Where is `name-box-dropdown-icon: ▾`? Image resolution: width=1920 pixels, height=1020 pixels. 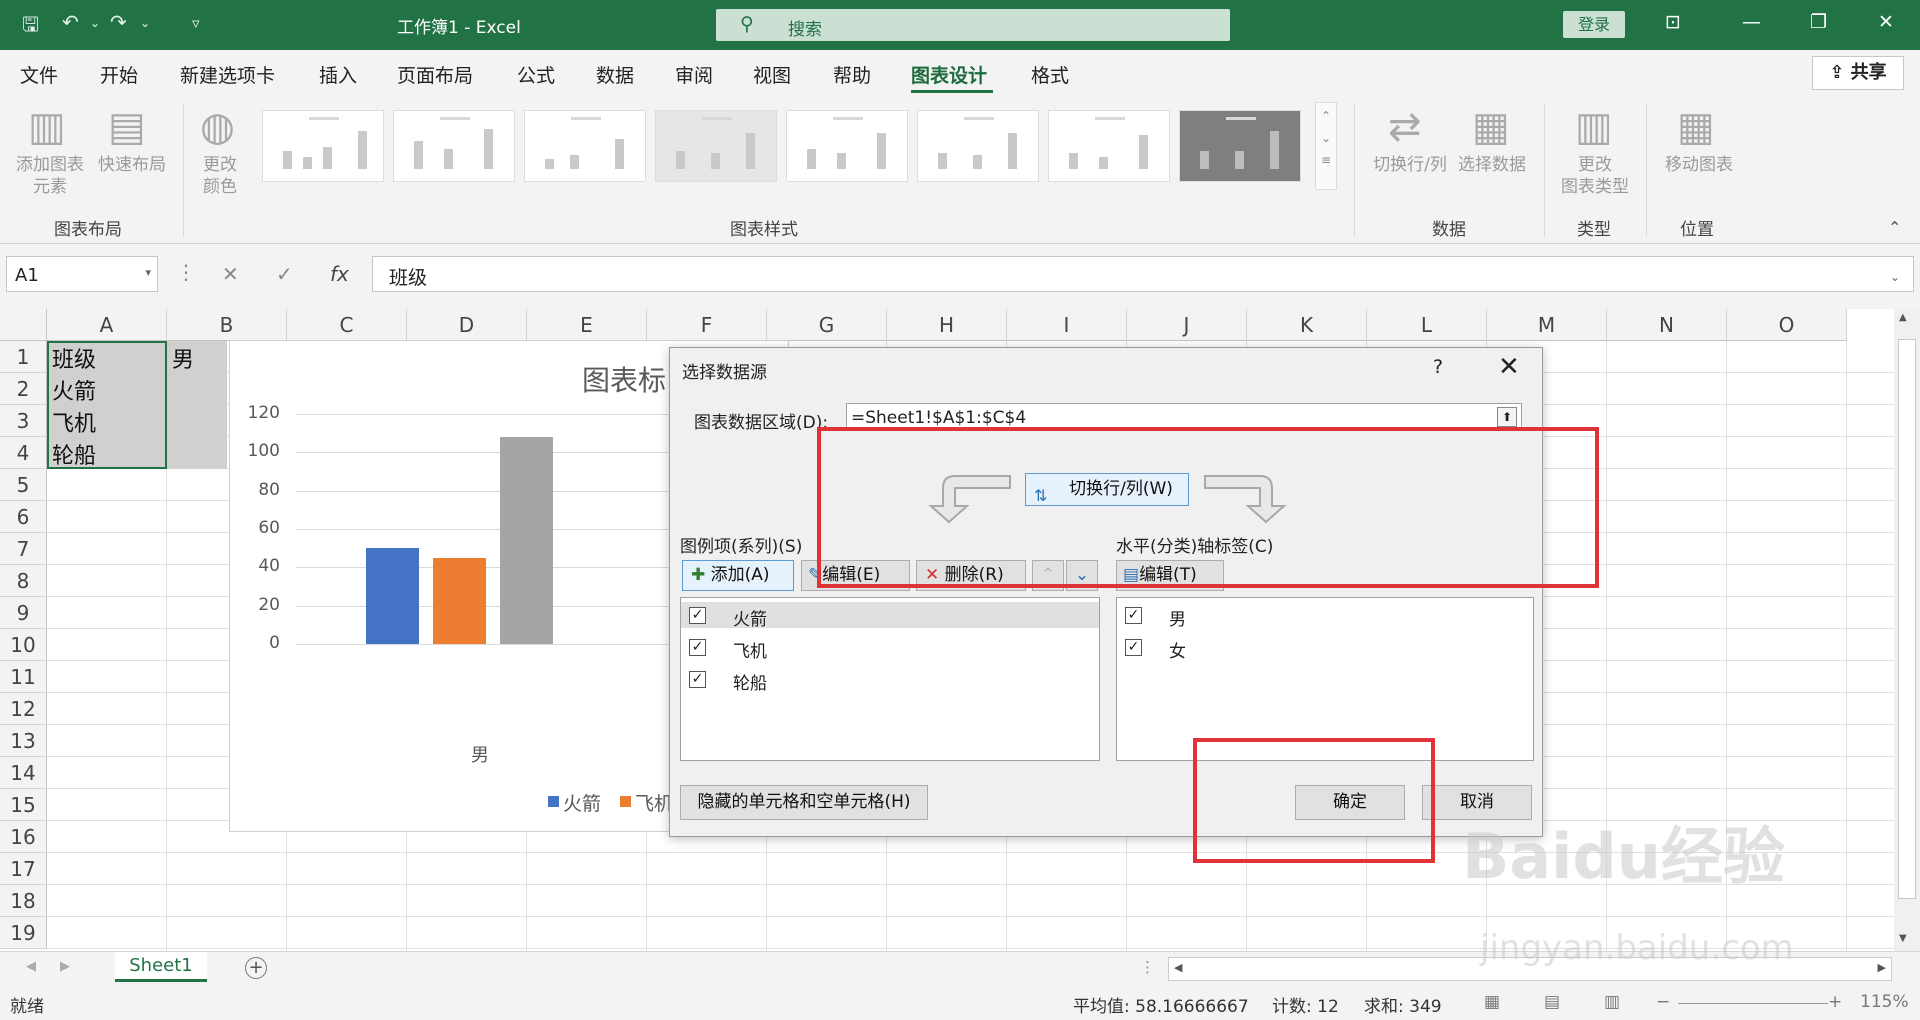 name-box-dropdown-icon: ▾ is located at coordinates (148, 272).